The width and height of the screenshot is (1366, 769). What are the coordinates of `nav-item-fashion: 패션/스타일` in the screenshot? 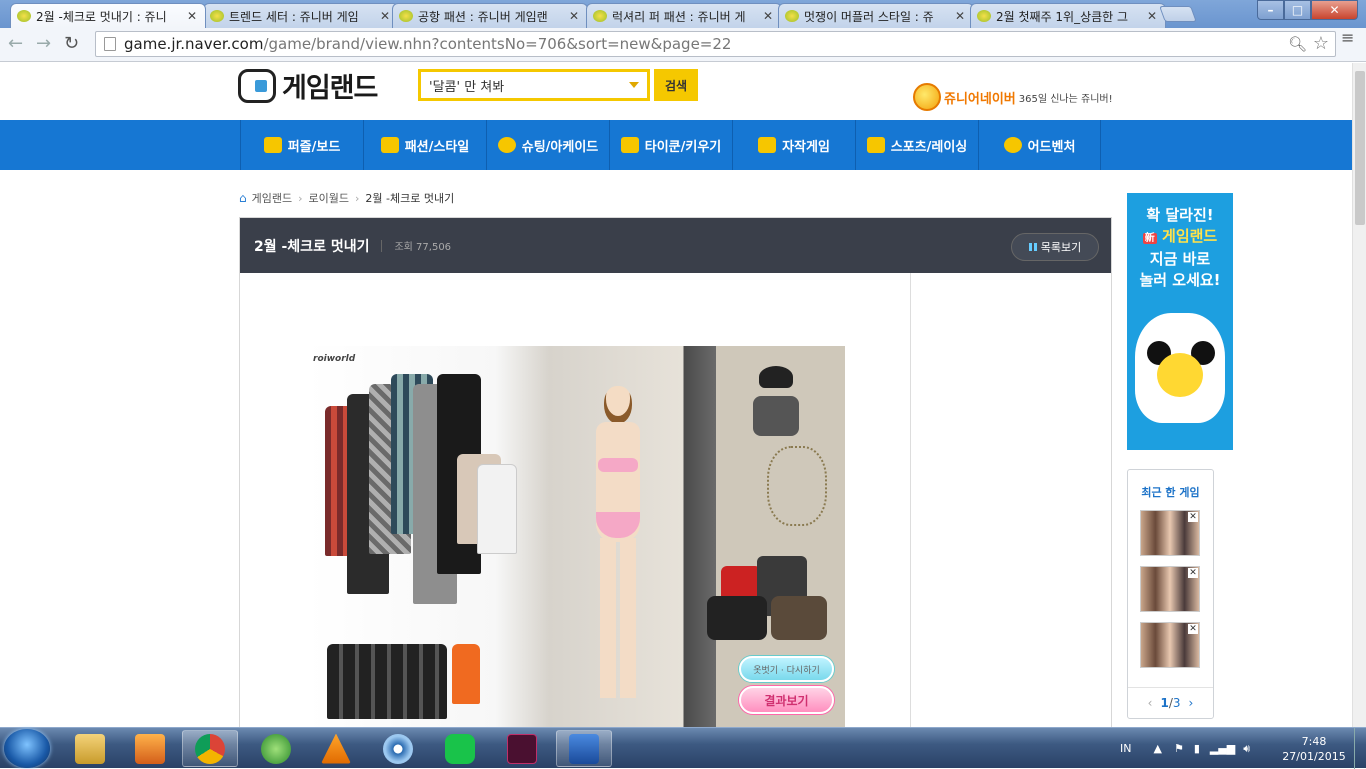 It's located at (424, 145).